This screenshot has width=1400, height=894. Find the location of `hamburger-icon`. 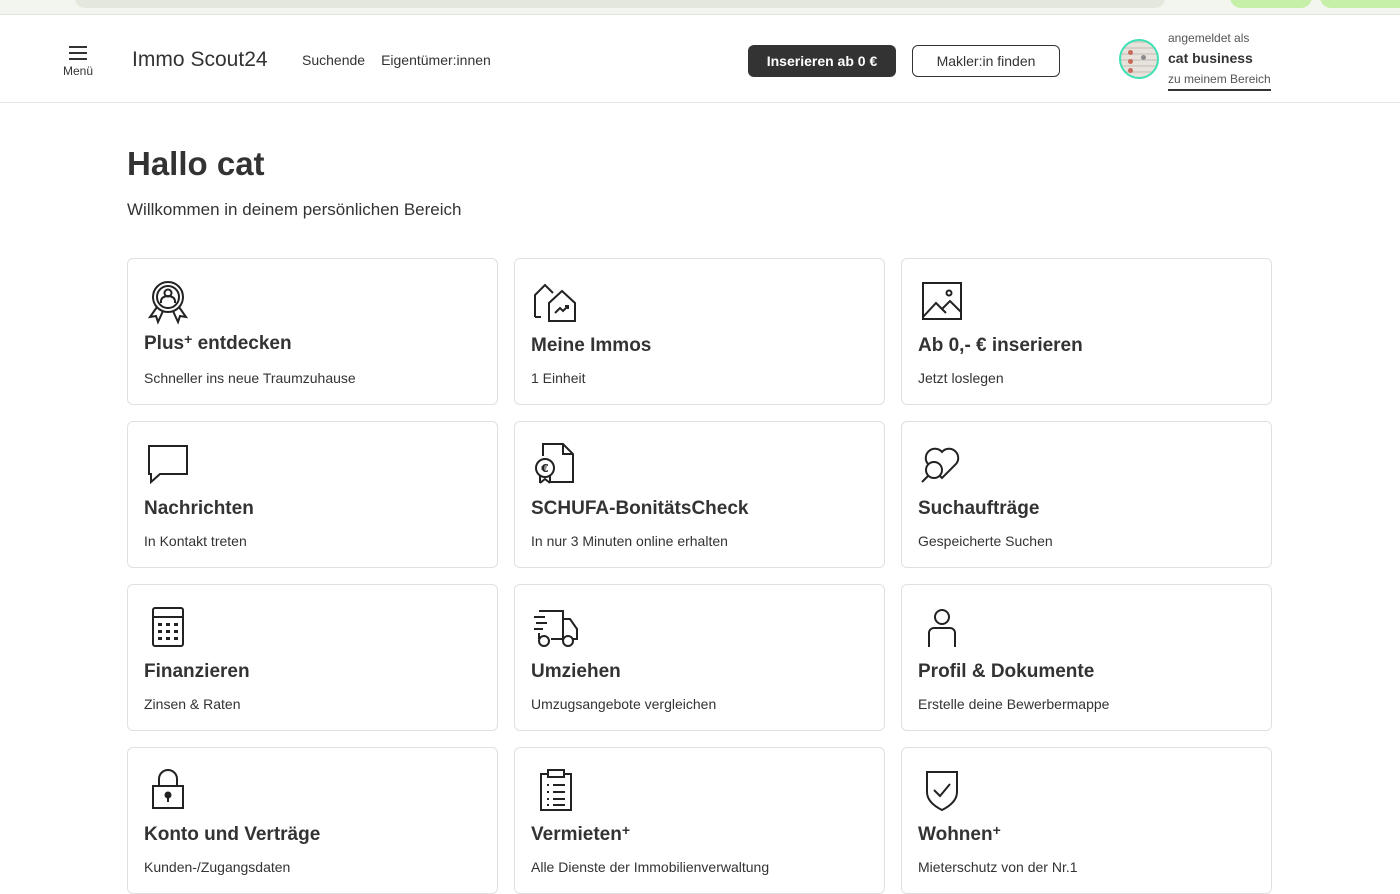

hamburger-icon is located at coordinates (78, 53).